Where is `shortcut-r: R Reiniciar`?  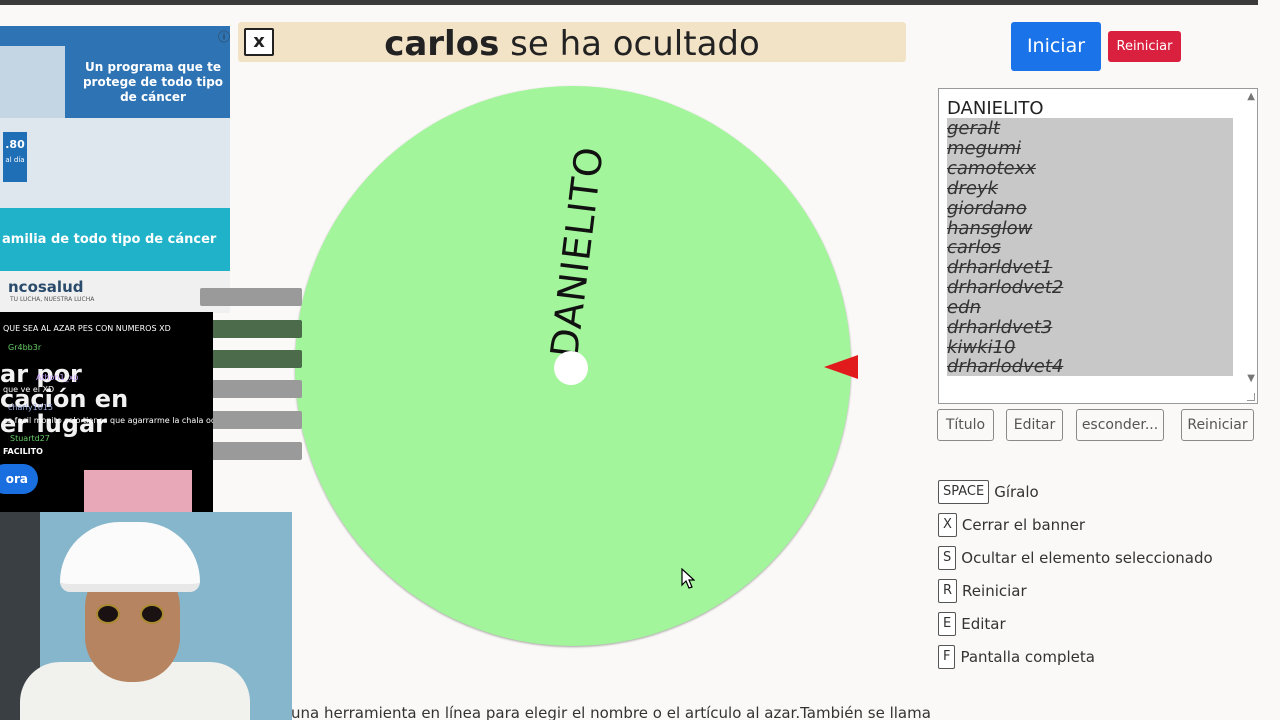 shortcut-r: R Reiniciar is located at coordinates (982, 591).